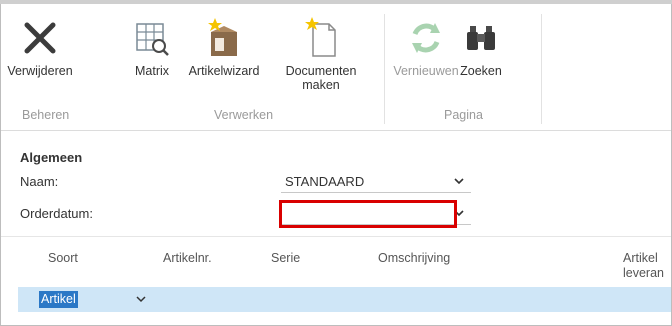 This screenshot has width=672, height=326. I want to click on new-document-icon, so click(320, 37).